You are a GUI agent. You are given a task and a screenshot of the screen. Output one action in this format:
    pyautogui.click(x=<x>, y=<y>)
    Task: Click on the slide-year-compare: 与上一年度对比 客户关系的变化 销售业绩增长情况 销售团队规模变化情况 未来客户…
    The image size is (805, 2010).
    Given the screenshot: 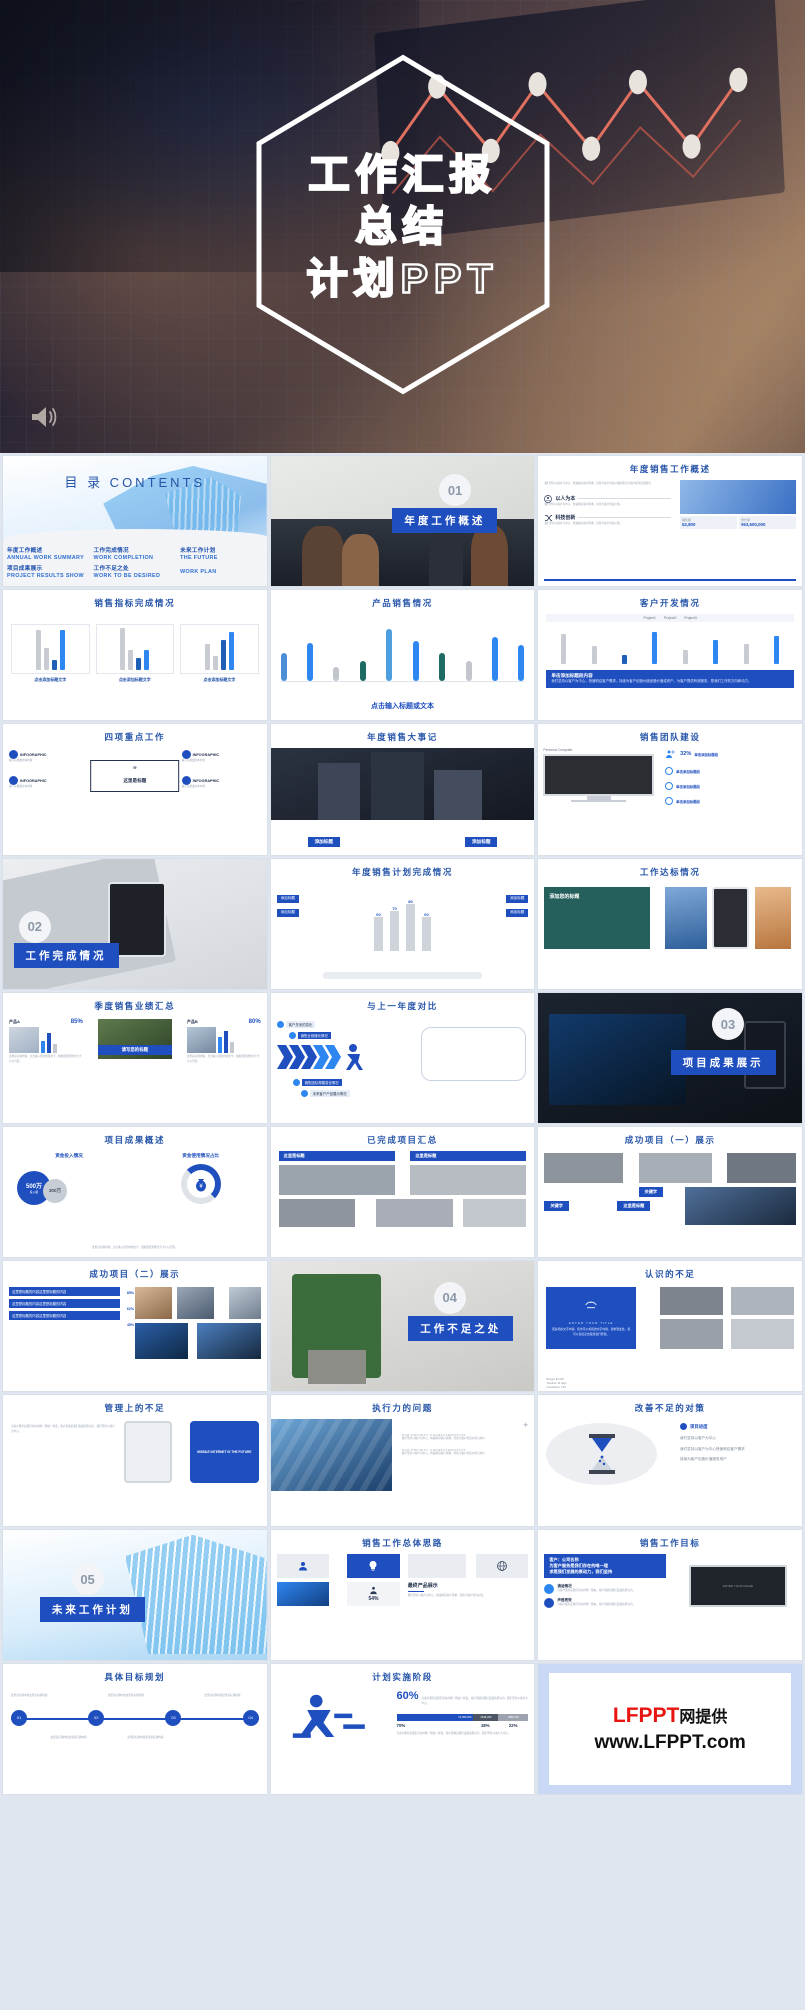 What is the action you would take?
    pyautogui.click(x=402, y=1057)
    